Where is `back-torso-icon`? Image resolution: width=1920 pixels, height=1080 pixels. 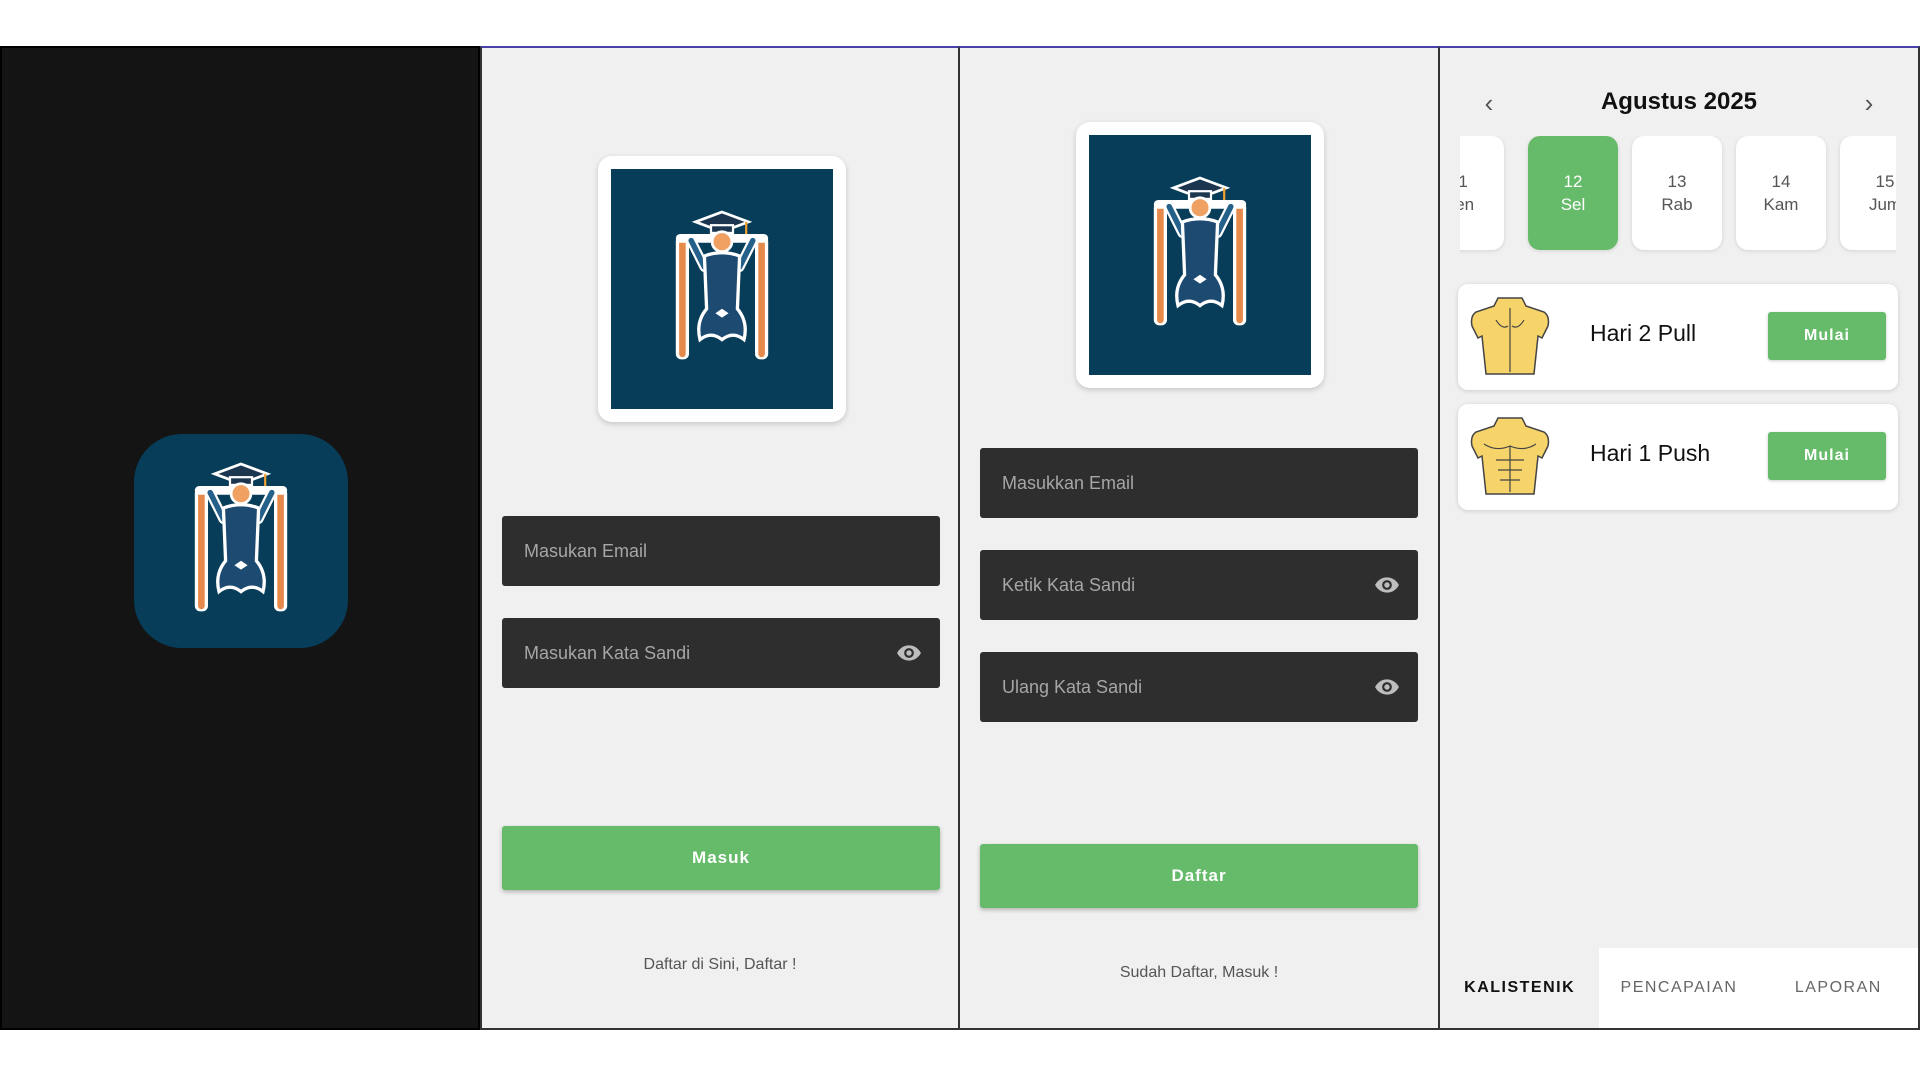
back-torso-icon is located at coordinates (1510, 337).